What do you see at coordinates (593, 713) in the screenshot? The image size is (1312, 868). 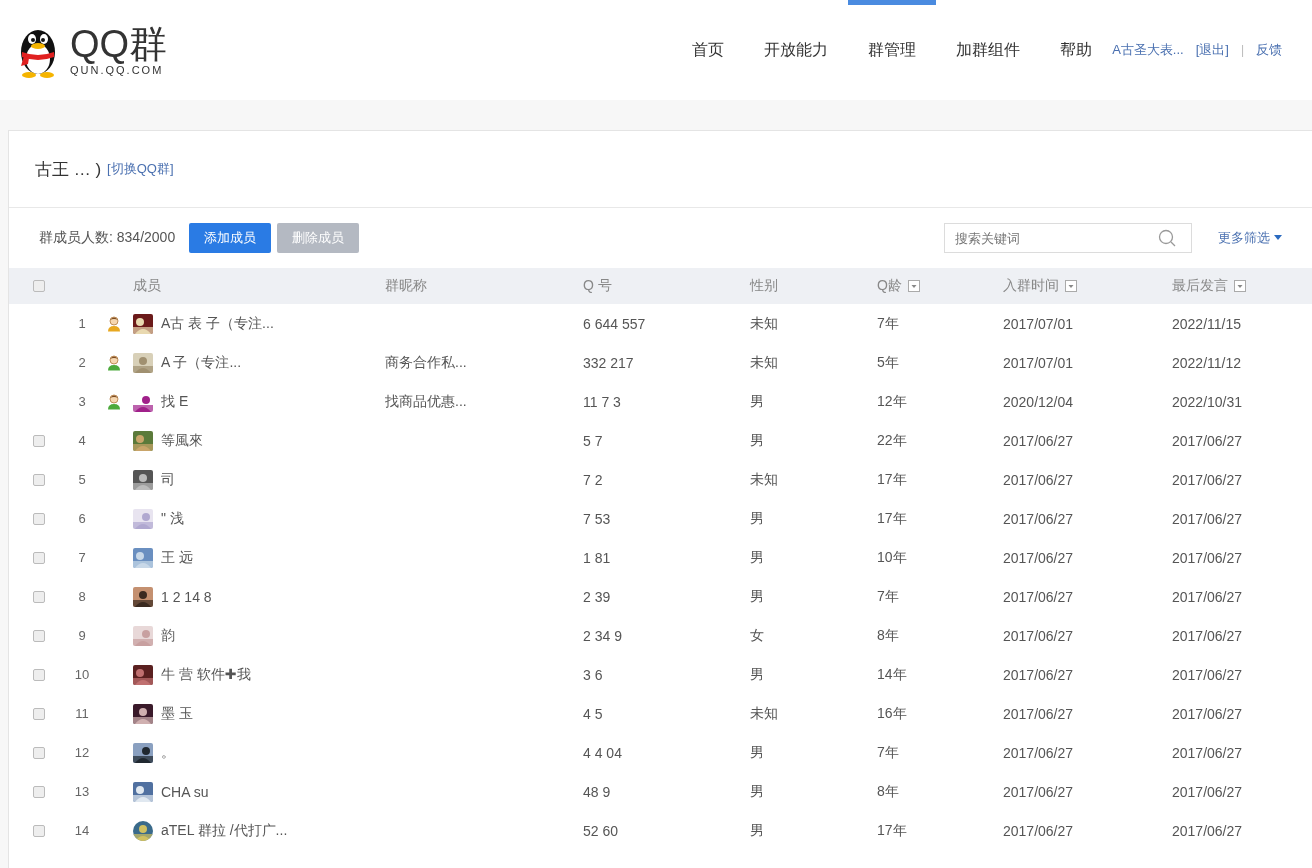 I see `qq-number: 4 5` at bounding box center [593, 713].